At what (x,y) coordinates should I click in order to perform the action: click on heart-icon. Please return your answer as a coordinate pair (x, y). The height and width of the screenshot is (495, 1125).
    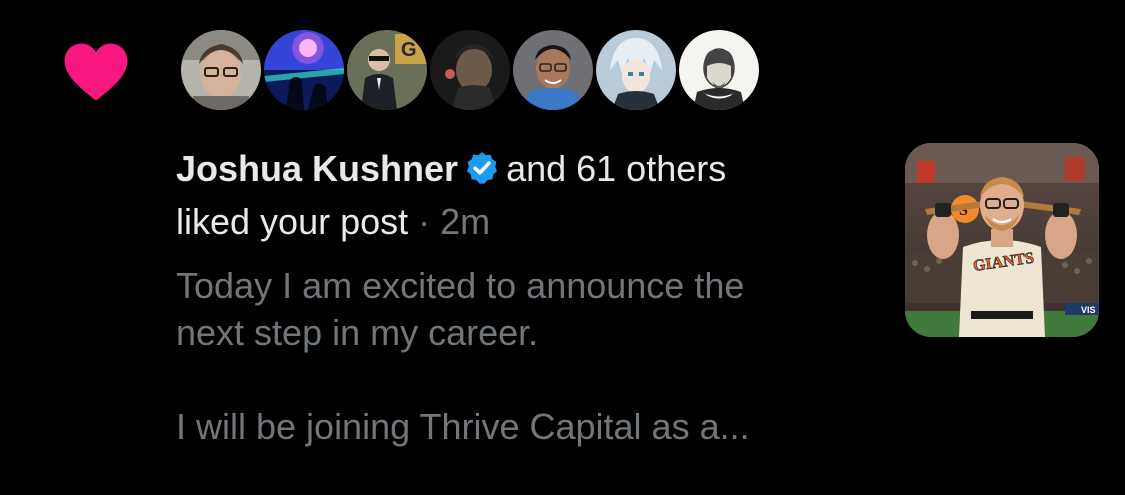
    Looking at the image, I should click on (96, 72).